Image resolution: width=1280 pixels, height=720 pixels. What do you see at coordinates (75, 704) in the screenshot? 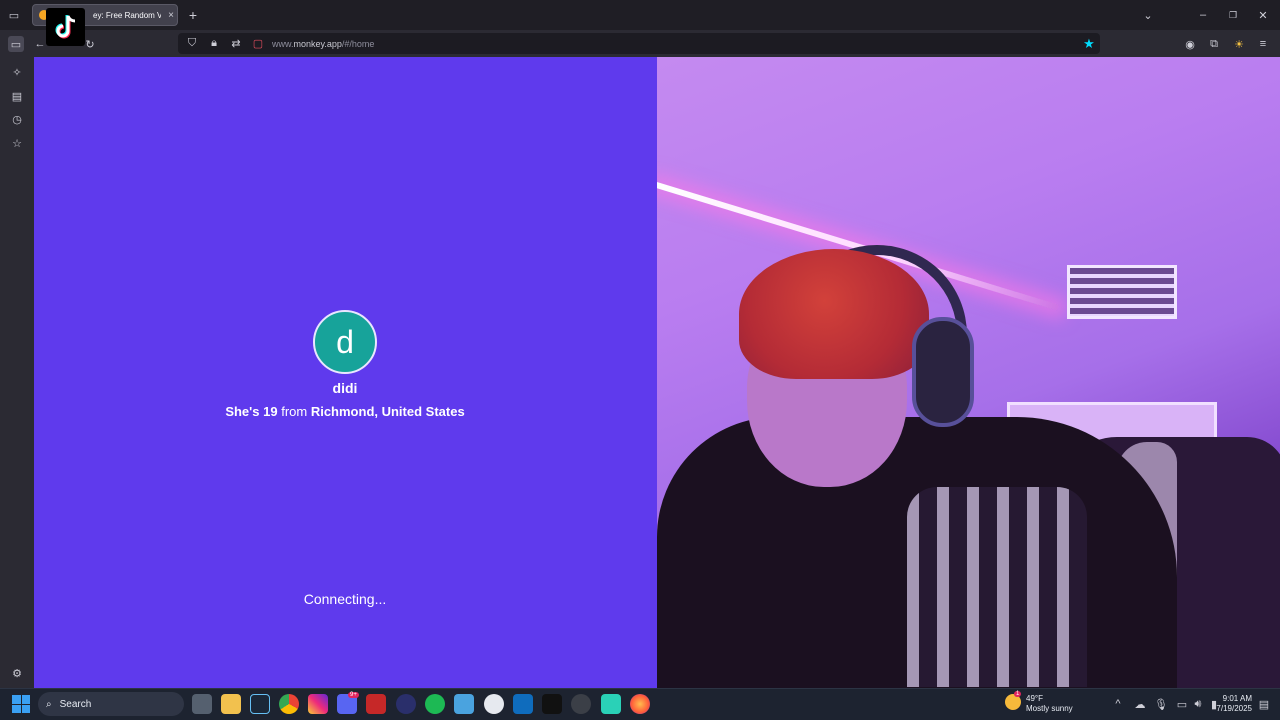
I see `search-label: Search` at bounding box center [75, 704].